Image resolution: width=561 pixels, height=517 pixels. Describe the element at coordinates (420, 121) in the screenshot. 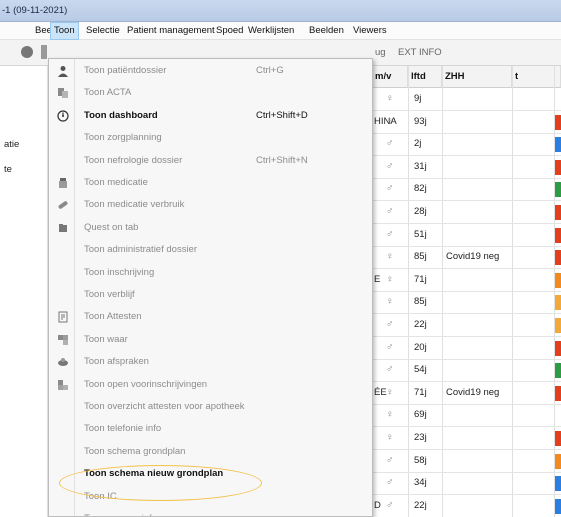

I see `patient-age: 93j` at that location.